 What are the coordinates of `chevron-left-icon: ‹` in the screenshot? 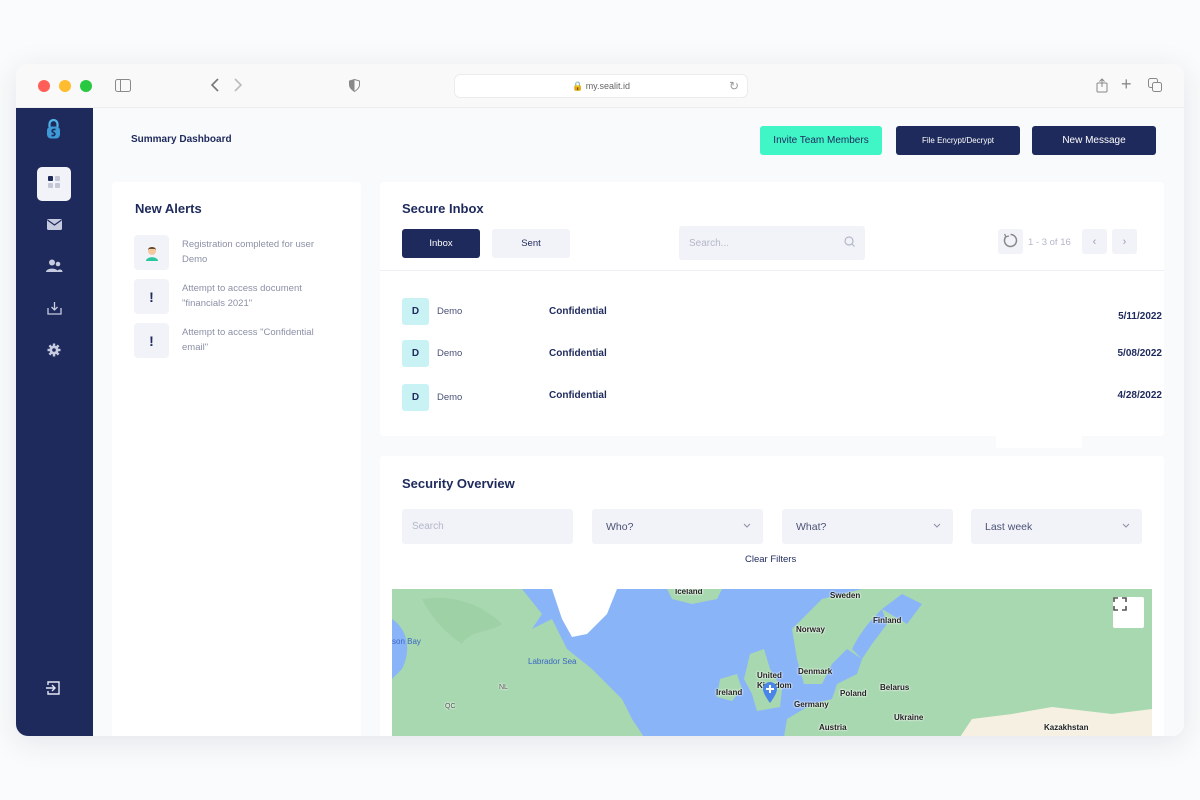 It's located at (1094, 241).